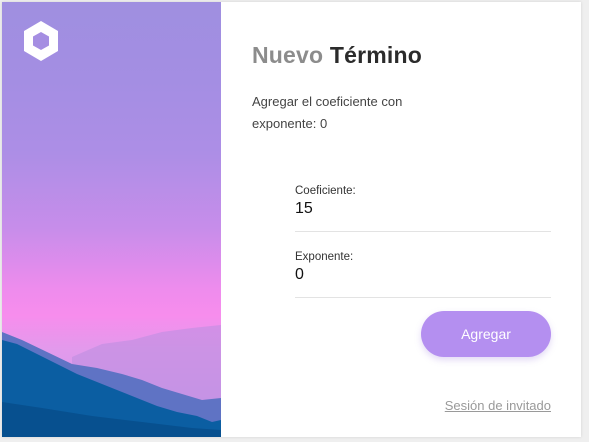  I want to click on exponent-input: 0, so click(299, 275).